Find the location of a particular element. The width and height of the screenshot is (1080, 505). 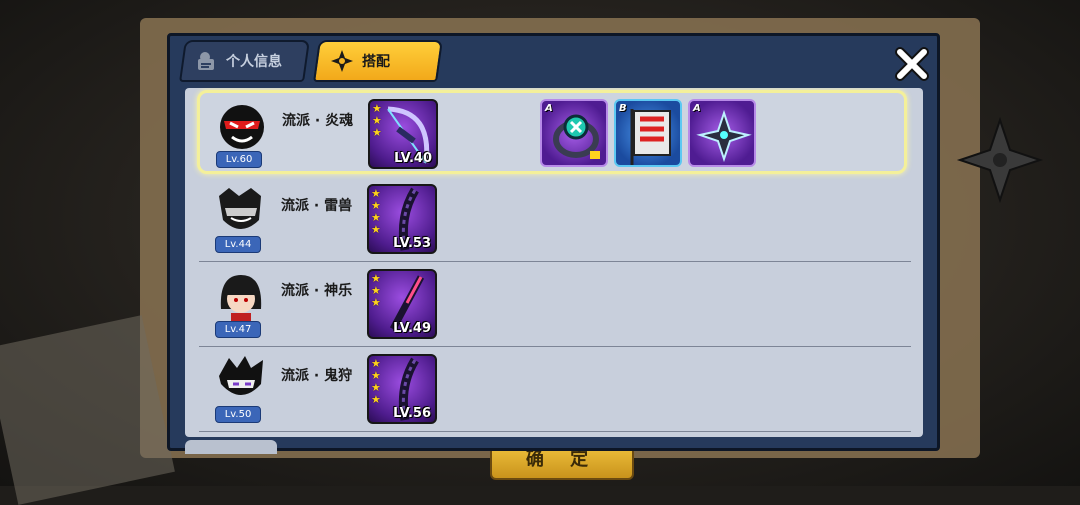

school-name: 流派 · 炎魂 is located at coordinates (318, 121).